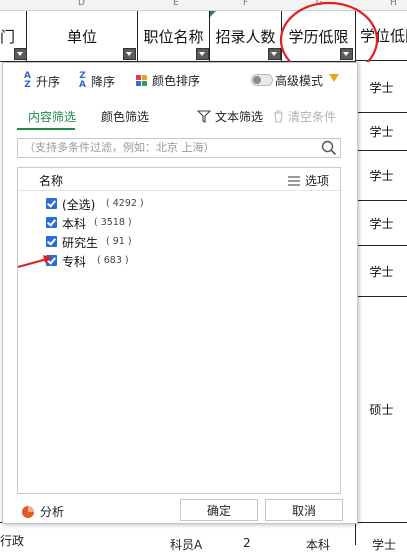  I want to click on tab-content-filter: 内容筛选, so click(52, 116).